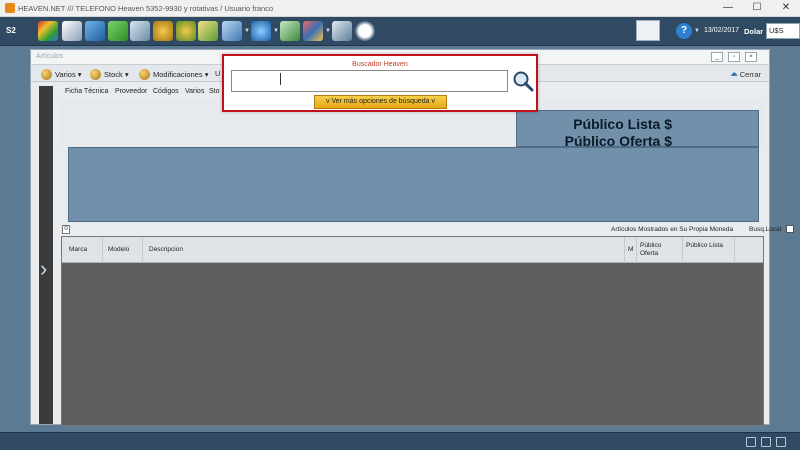  I want to click on printer-icon, so click(766, 442).